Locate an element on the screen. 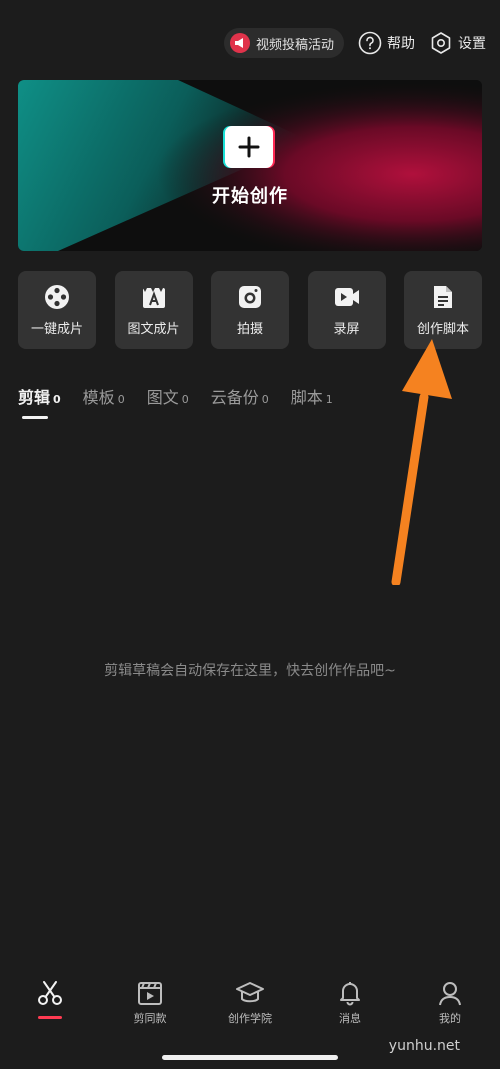 The image size is (500, 1069). script-doc-icon is located at coordinates (443, 296).